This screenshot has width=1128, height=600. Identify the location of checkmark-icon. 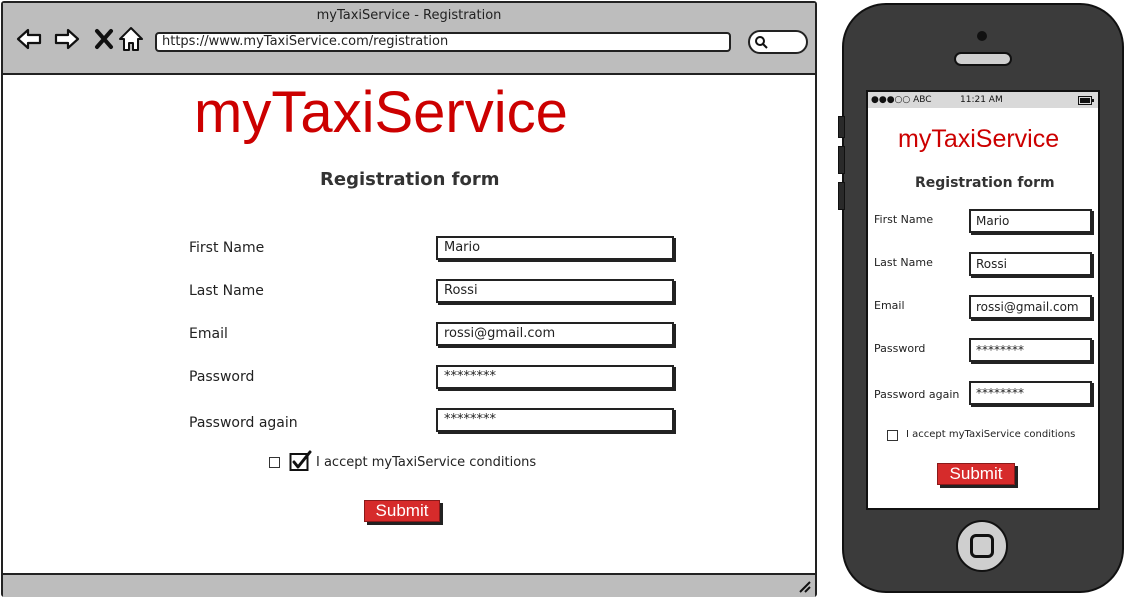
(301, 461).